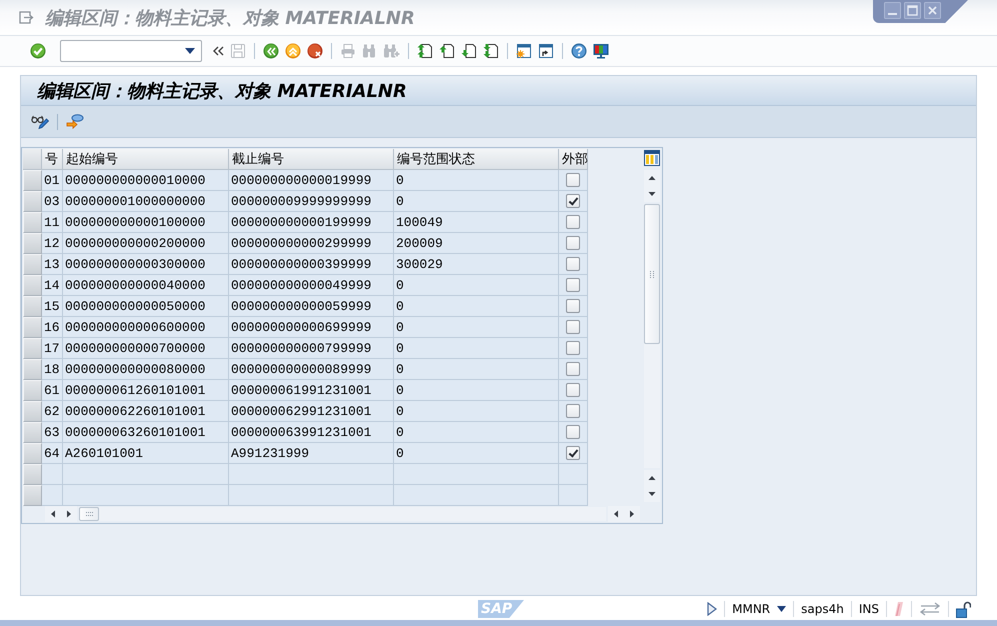 This screenshot has width=997, height=626. What do you see at coordinates (75, 122) in the screenshot?
I see `arrow-oval-icon` at bounding box center [75, 122].